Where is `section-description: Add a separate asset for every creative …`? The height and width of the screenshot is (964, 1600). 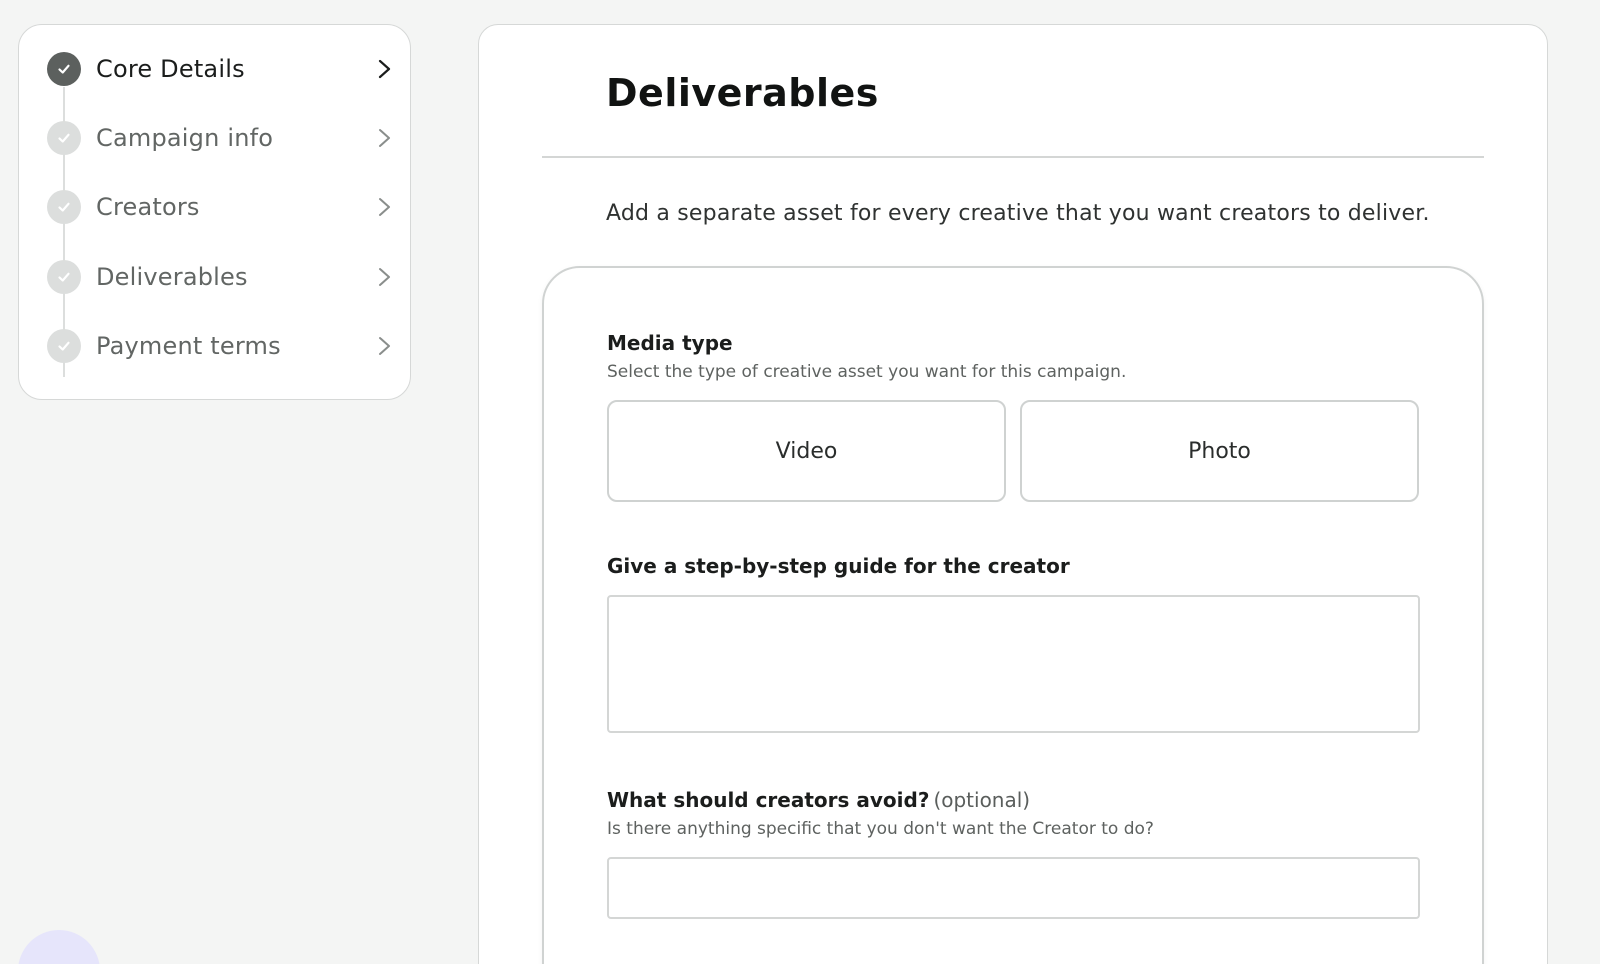 section-description: Add a separate asset for every creative … is located at coordinates (1018, 213).